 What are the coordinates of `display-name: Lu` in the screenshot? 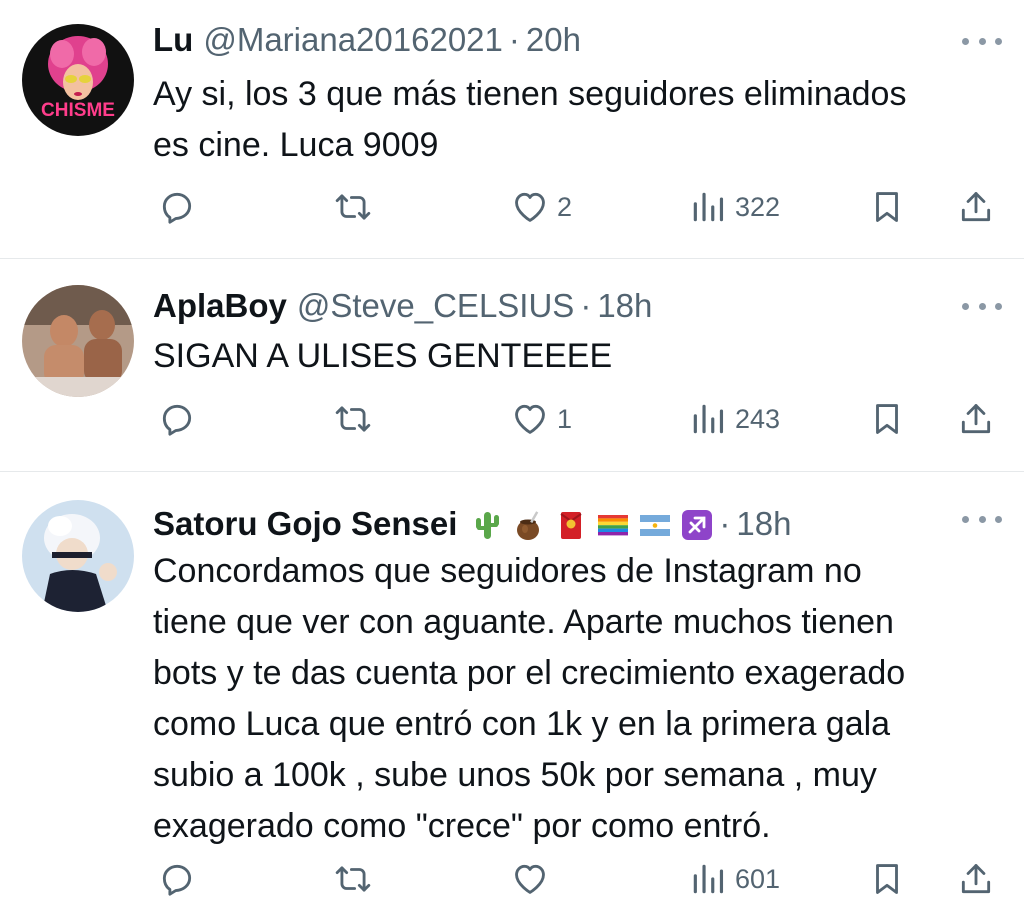 It's located at (173, 40).